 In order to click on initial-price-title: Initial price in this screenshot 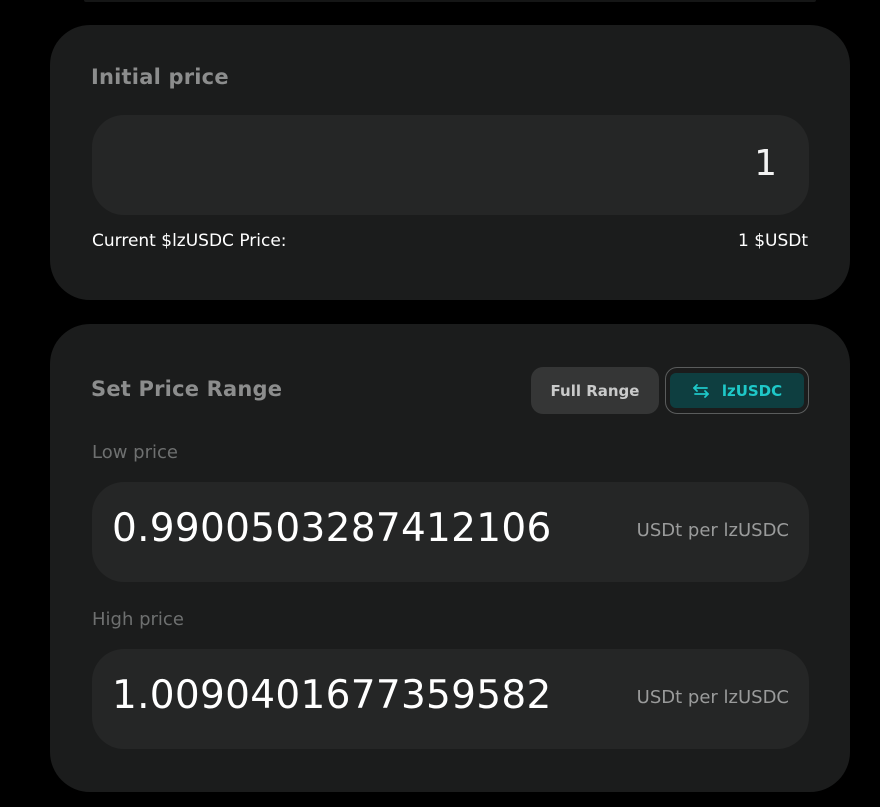, I will do `click(160, 77)`.